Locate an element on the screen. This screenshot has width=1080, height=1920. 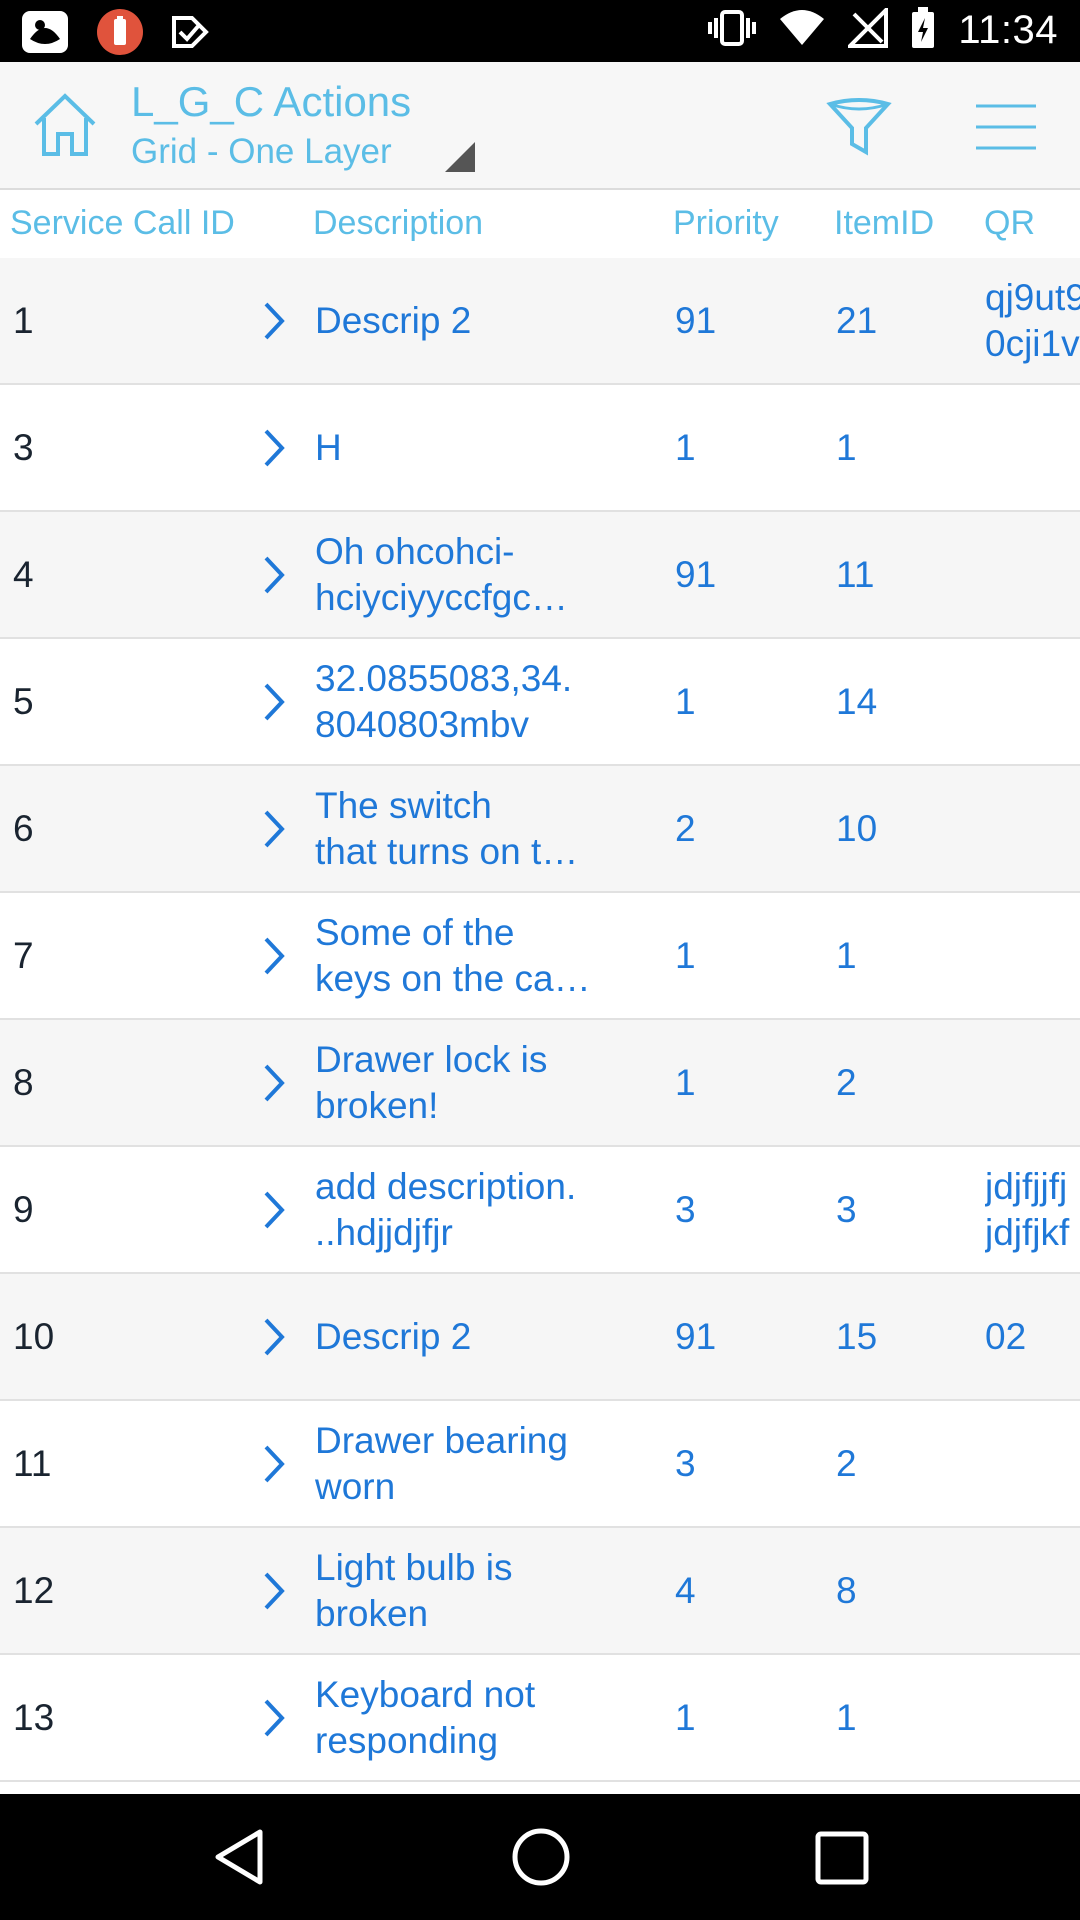
description-line-1: Drawer lock is is located at coordinates (431, 1059).